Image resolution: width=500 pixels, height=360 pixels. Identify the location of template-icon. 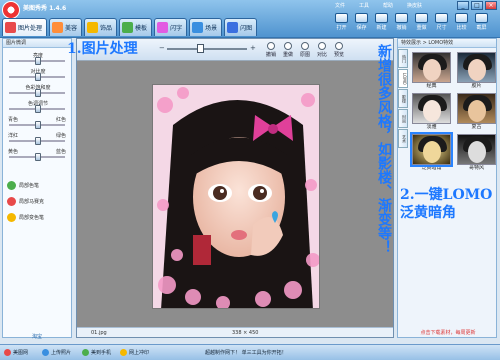
(128, 27).